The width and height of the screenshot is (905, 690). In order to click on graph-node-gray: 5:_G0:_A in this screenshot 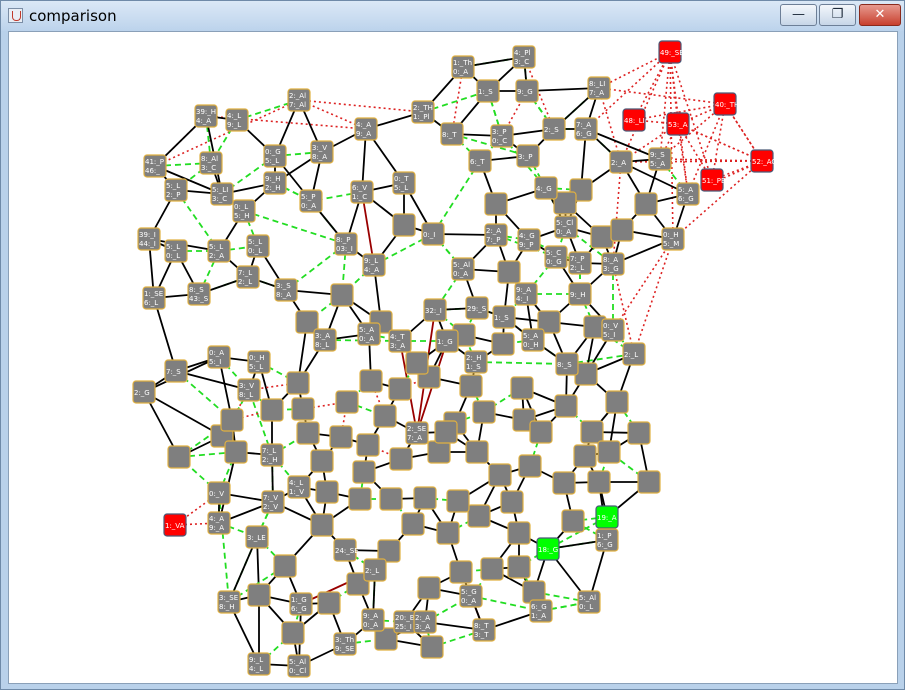, I will do `click(471, 596)`.